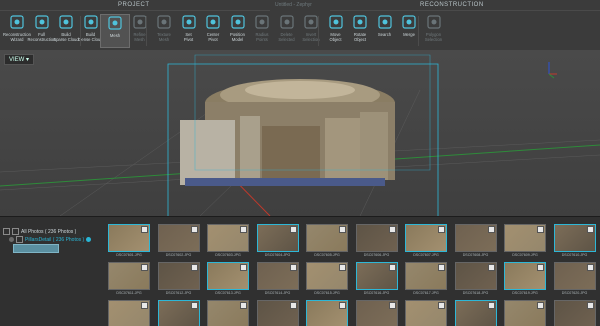 This screenshot has height=326, width=600. What do you see at coordinates (376, 313) in the screenshot?
I see `thumbnail-item: DSC07626.JPG` at bounding box center [376, 313].